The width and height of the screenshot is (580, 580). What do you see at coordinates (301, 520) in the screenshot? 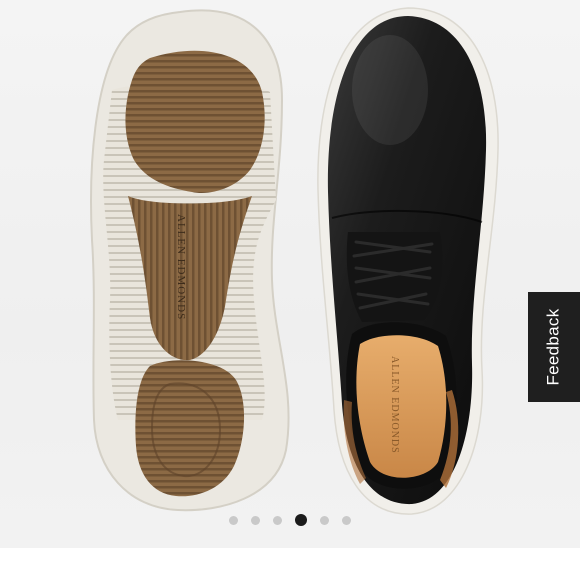
I see `carousel-dot-active` at bounding box center [301, 520].